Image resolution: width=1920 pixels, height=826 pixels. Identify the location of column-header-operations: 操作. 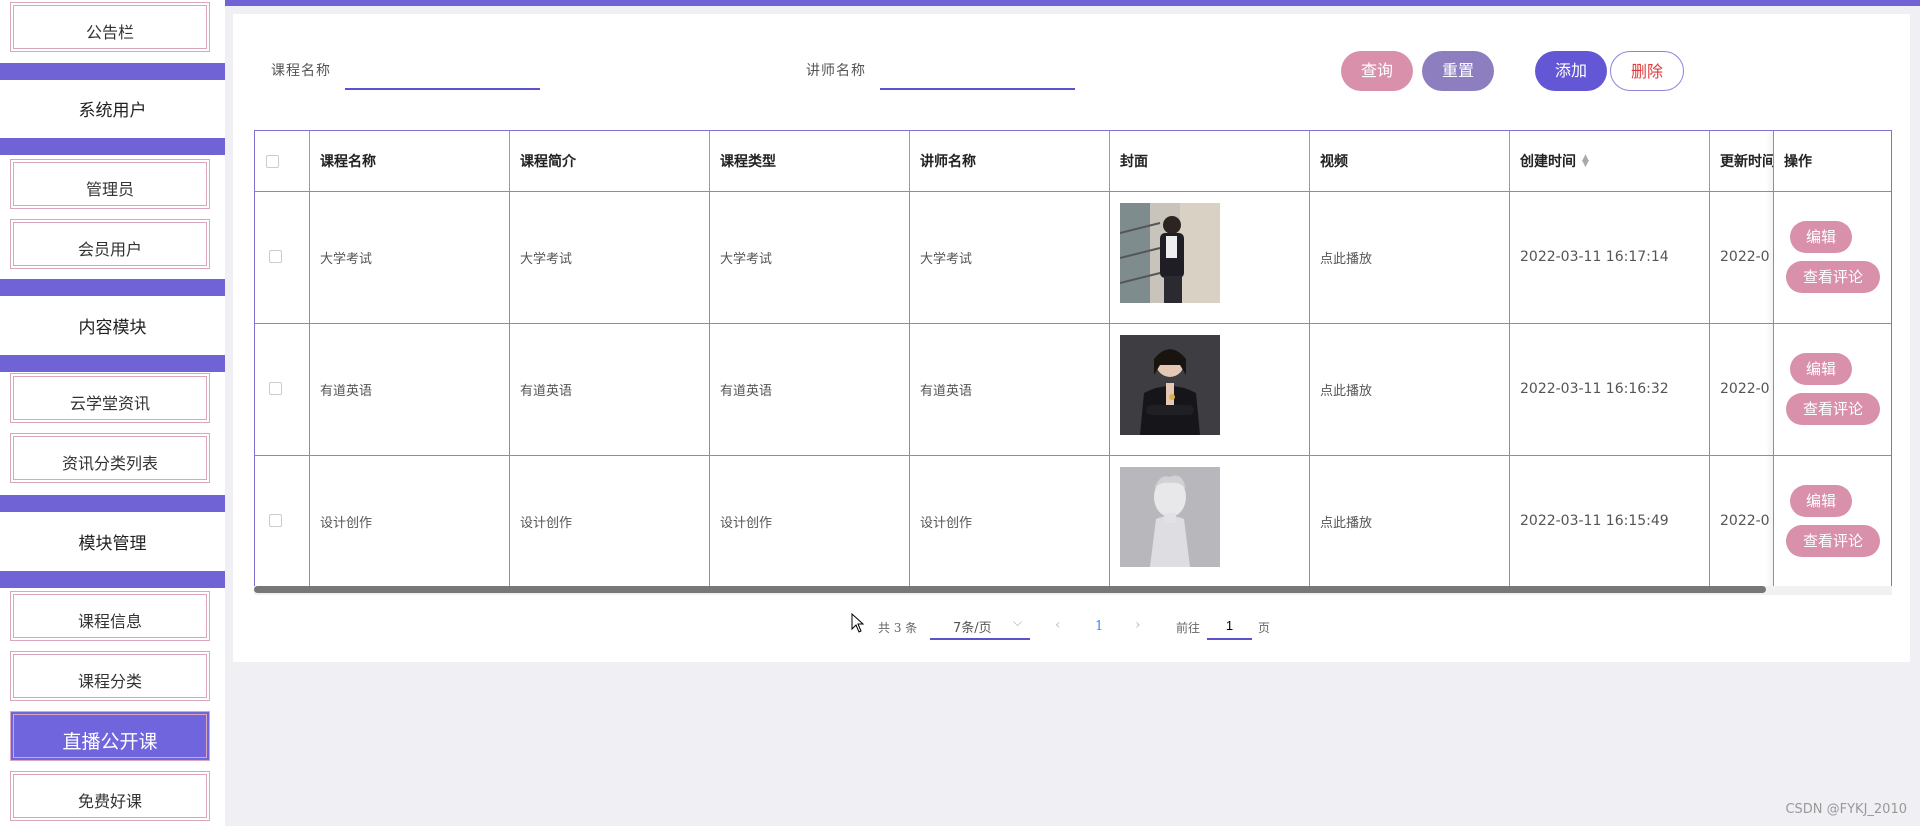
(1798, 162).